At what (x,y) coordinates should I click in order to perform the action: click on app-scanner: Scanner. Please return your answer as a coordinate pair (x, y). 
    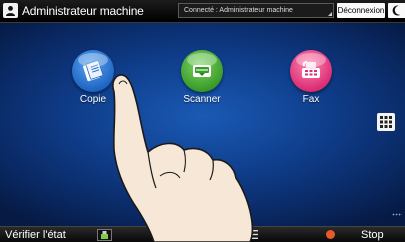
    Looking at the image, I should click on (202, 78).